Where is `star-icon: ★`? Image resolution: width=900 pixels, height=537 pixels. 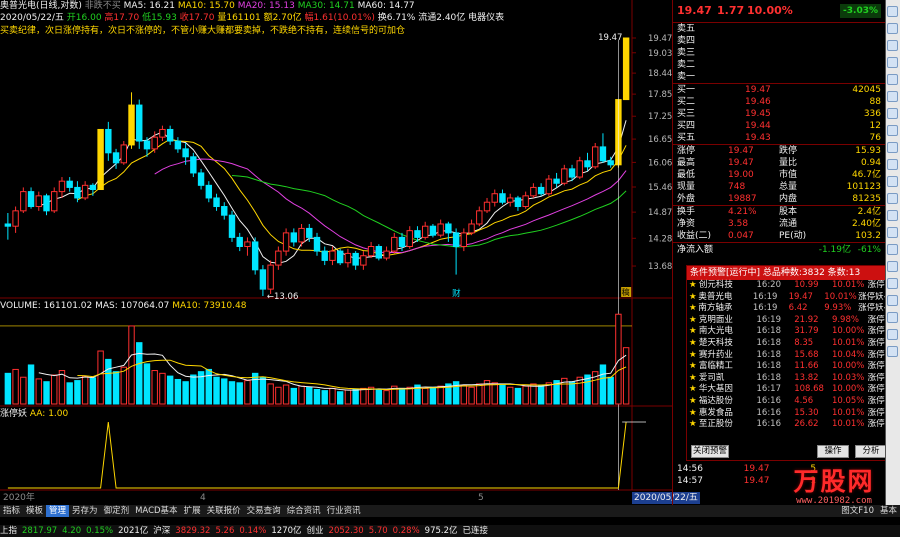
star-icon: ★ is located at coordinates (693, 366).